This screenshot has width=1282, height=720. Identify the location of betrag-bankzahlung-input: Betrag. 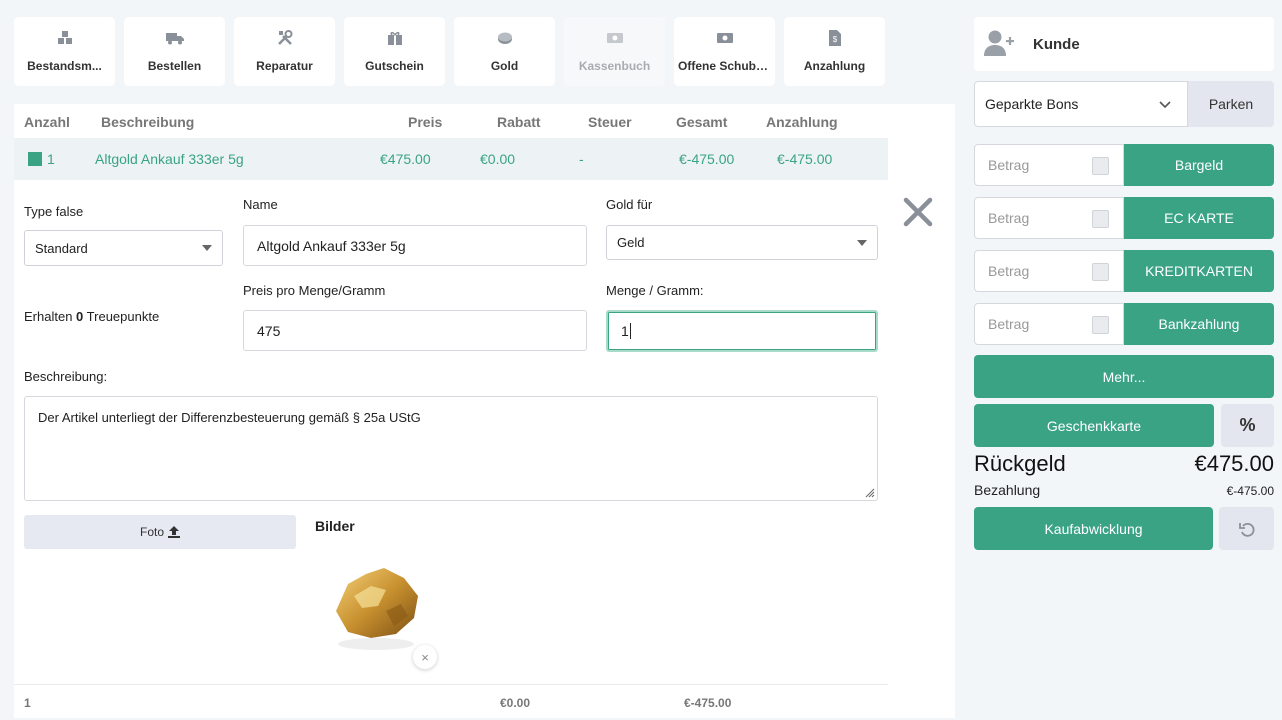
(1049, 324).